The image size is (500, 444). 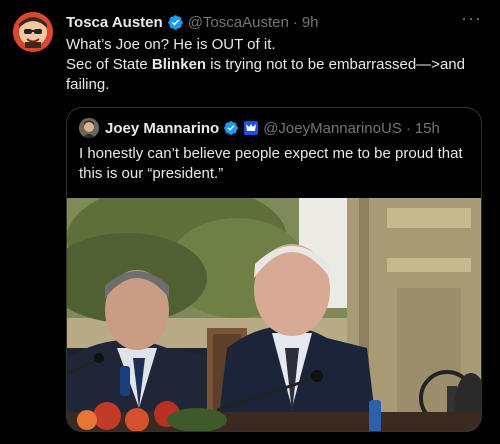 I want to click on quoted-author-handle: @JoeyMannarinoUS, so click(x=332, y=128).